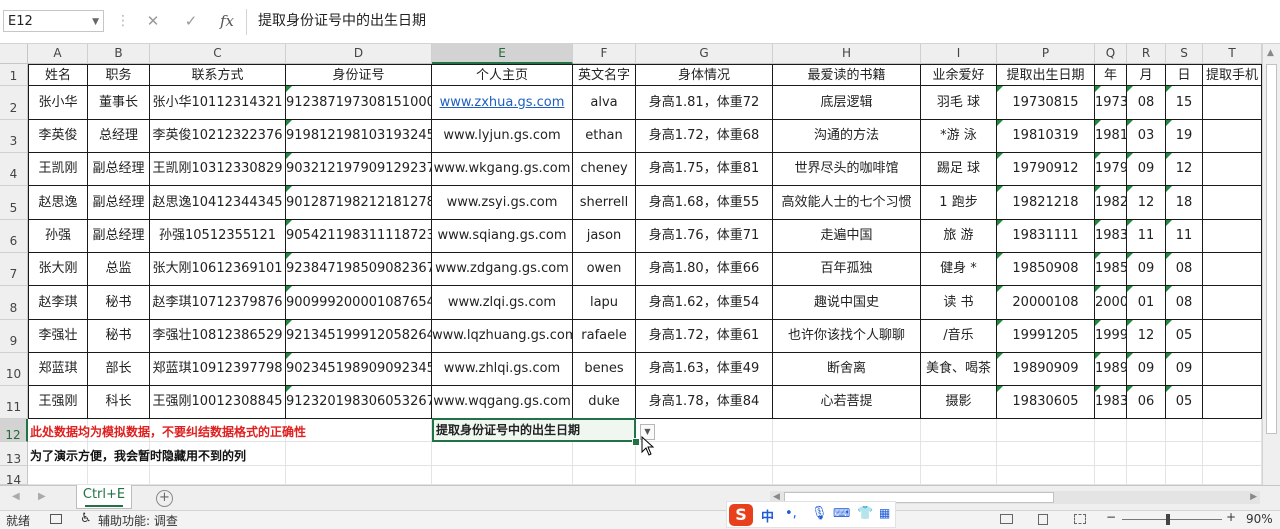 This screenshot has width=1280, height=529. What do you see at coordinates (704, 203) in the screenshot?
I see `data-cell: 身高1.68，体重55` at bounding box center [704, 203].